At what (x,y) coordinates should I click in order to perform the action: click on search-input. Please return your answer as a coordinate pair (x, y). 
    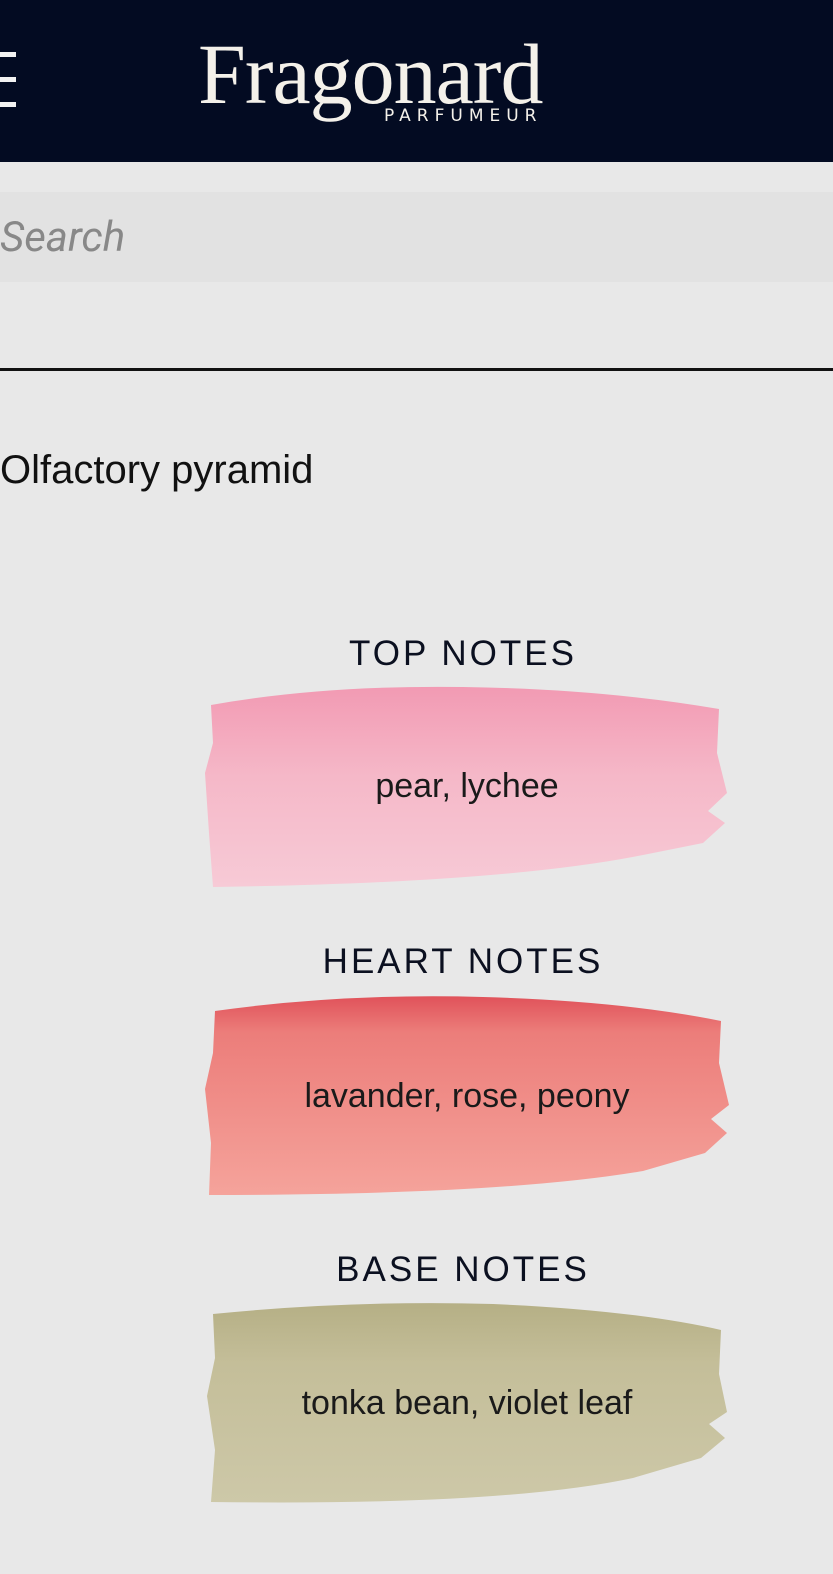
    Looking at the image, I should click on (416, 237).